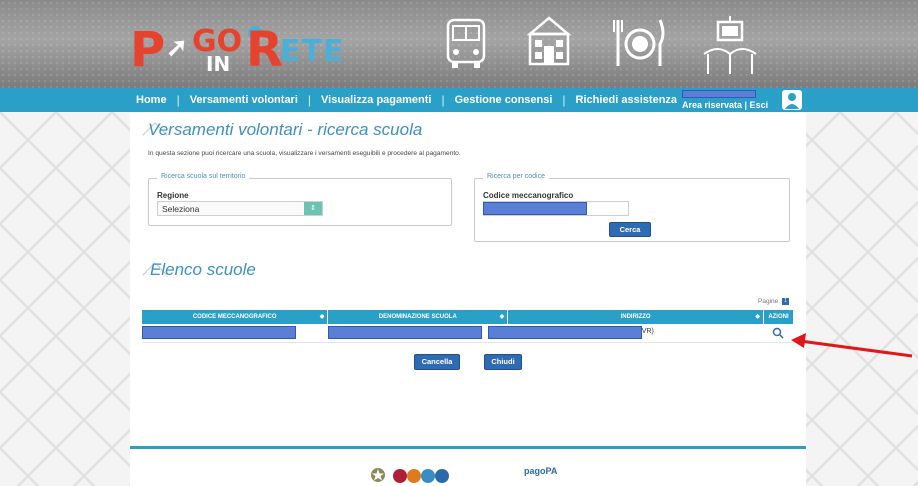  What do you see at coordinates (235, 317) in the screenshot?
I see `col-codice-header: CODICE MECCANOGRAFICO ◆` at bounding box center [235, 317].